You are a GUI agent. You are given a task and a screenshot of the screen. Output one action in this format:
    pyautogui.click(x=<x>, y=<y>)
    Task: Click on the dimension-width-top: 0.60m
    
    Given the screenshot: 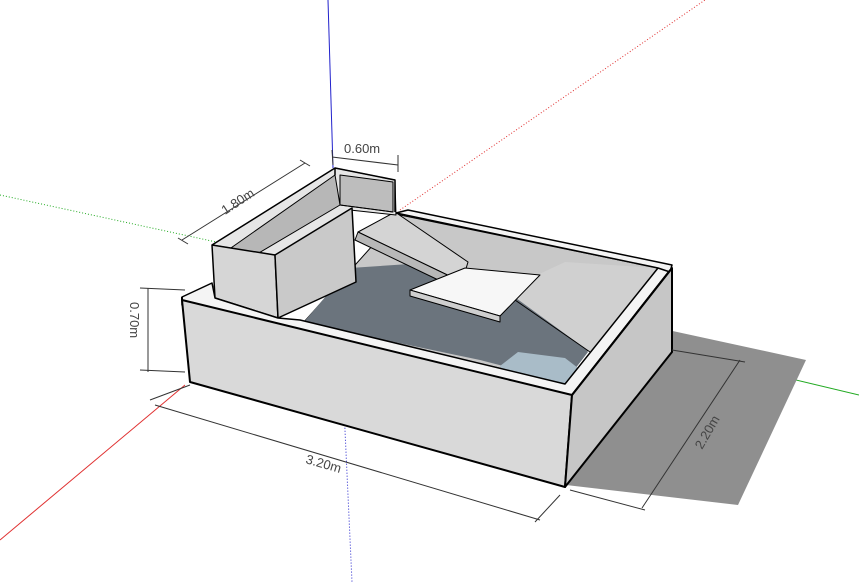 What is the action you would take?
    pyautogui.click(x=362, y=148)
    